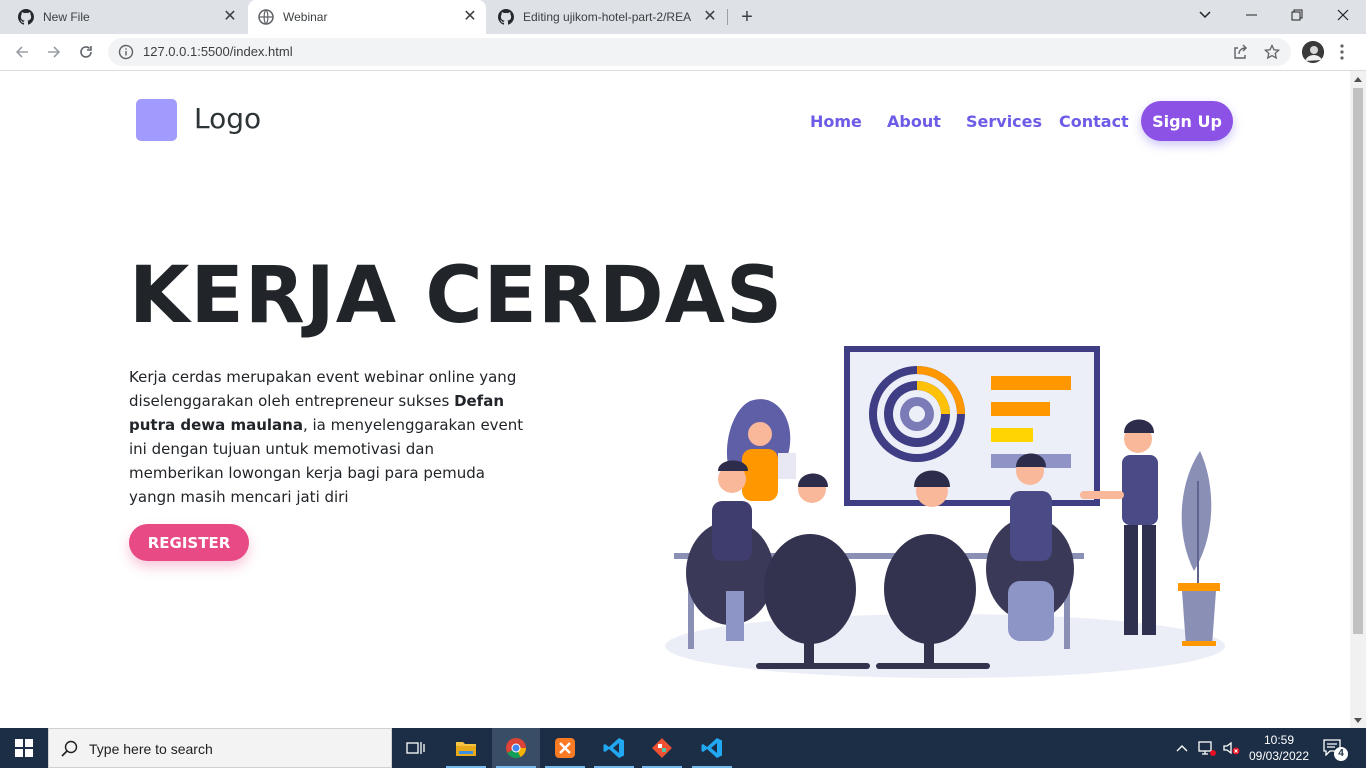 The image size is (1366, 768). I want to click on clock-date: 09/03/2022, so click(1279, 756).